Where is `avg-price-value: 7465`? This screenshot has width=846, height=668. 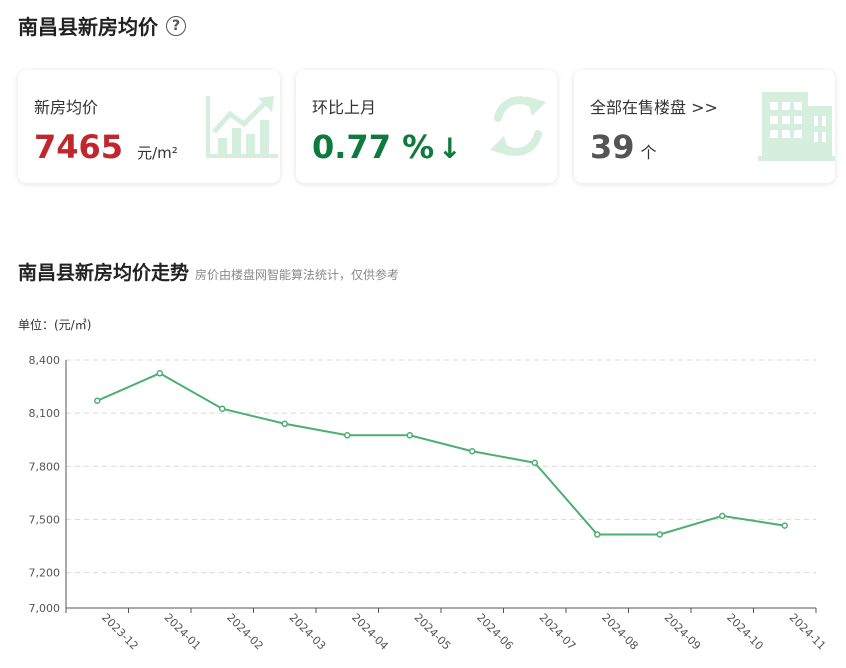
avg-price-value: 7465 is located at coordinates (79, 147).